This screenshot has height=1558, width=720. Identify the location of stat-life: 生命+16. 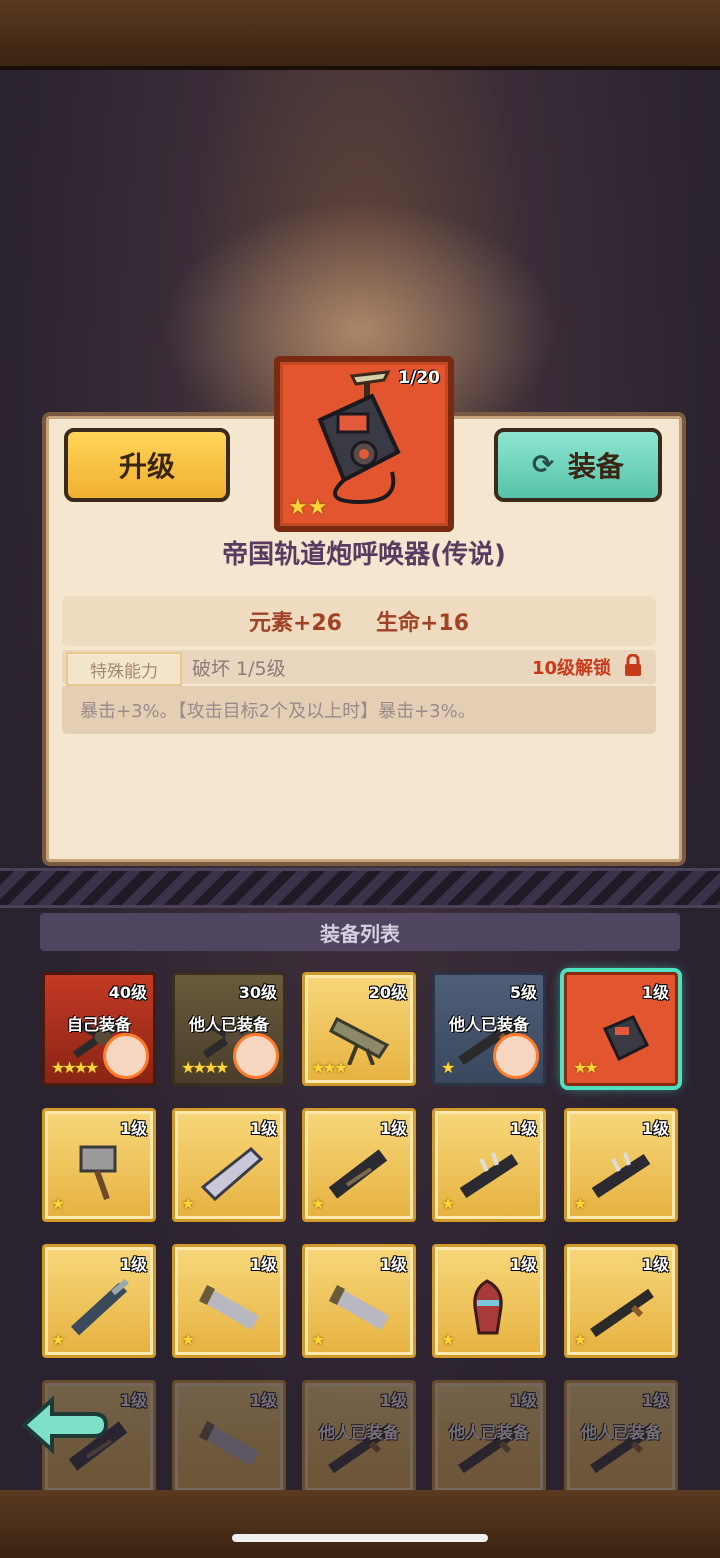
(423, 623).